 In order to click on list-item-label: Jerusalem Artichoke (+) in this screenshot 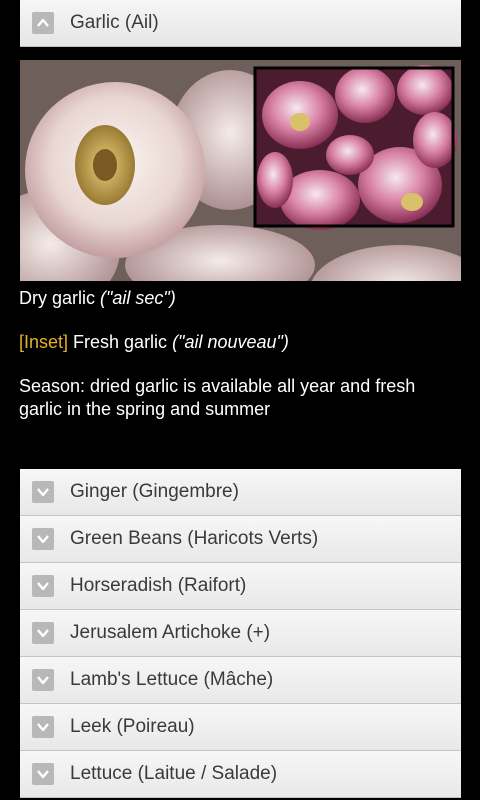, I will do `click(170, 632)`.